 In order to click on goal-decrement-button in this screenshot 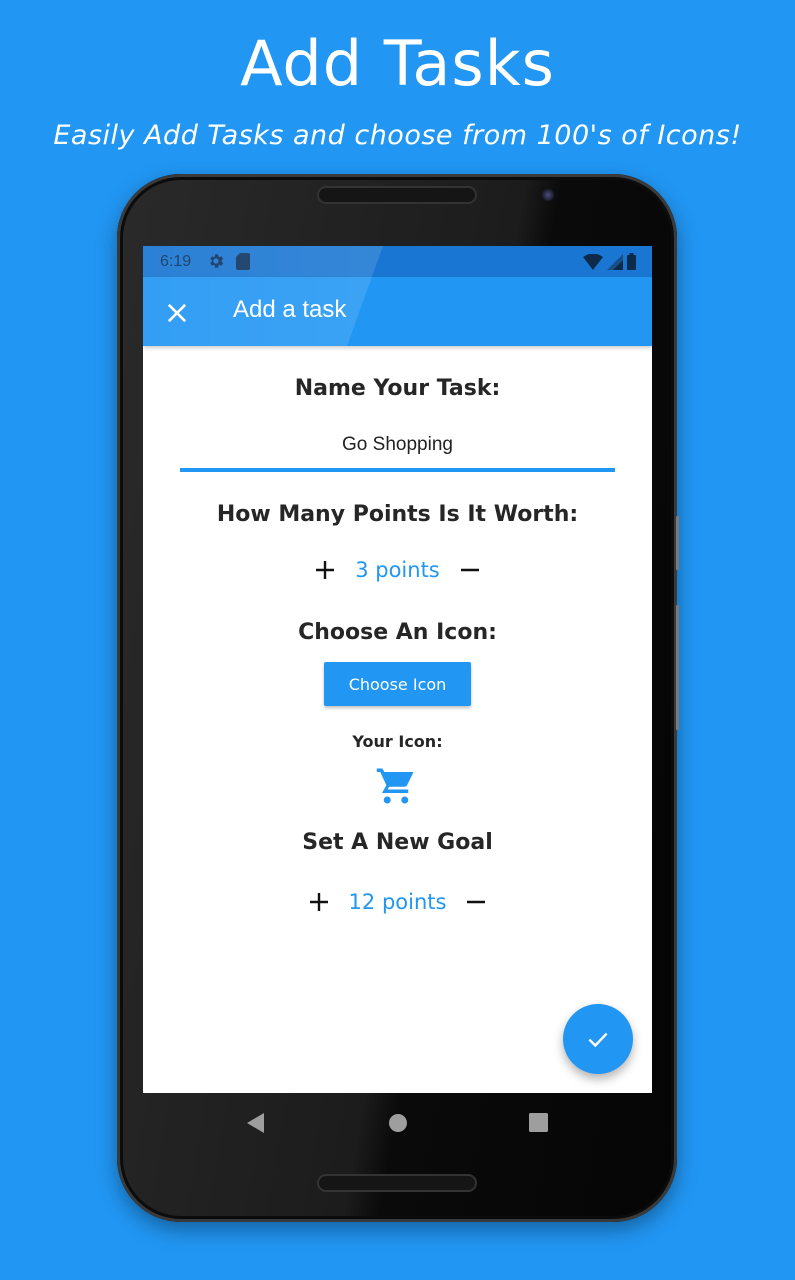, I will do `click(476, 902)`.